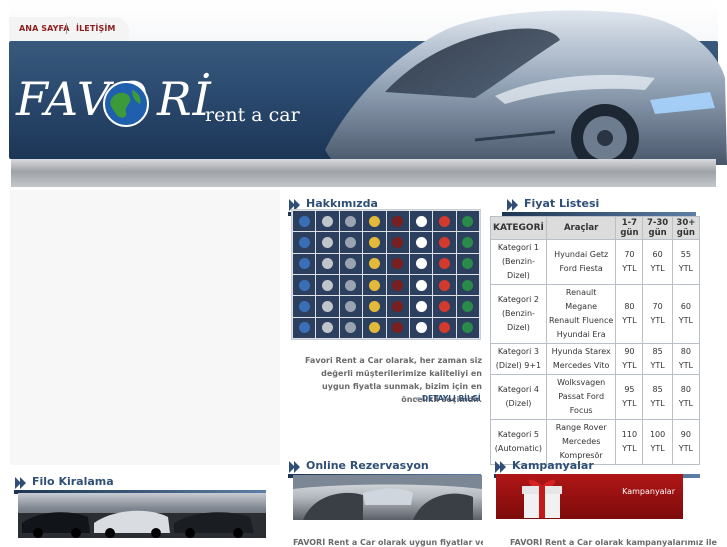 The width and height of the screenshot is (727, 547). Describe the element at coordinates (629, 314) in the screenshot. I see `price-1-7-cell: 80 YTL` at that location.